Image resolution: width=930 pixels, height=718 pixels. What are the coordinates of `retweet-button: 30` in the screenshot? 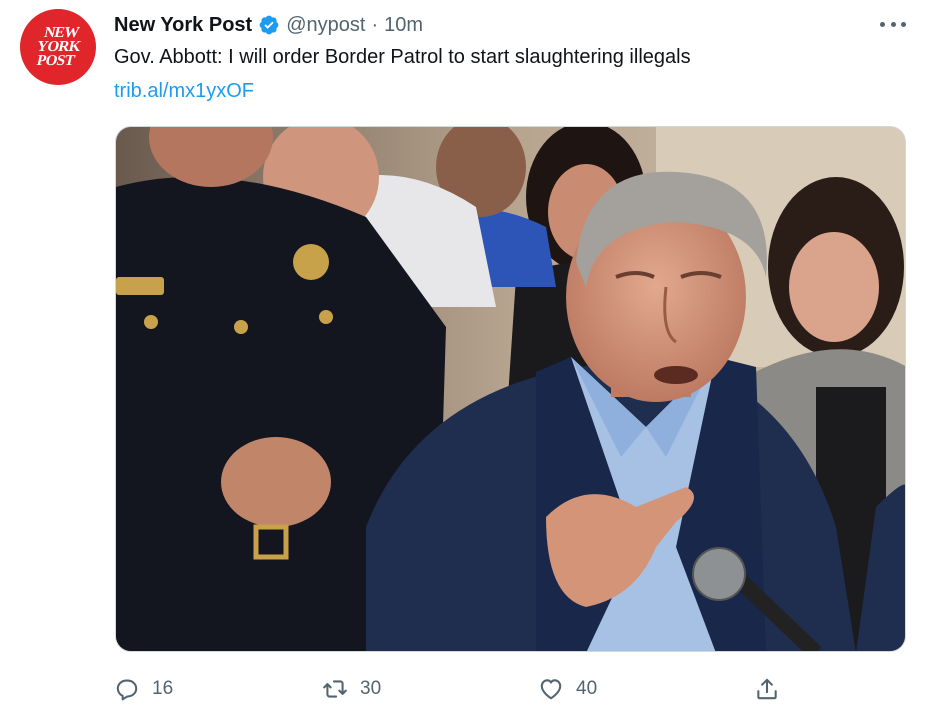 It's located at (351, 689).